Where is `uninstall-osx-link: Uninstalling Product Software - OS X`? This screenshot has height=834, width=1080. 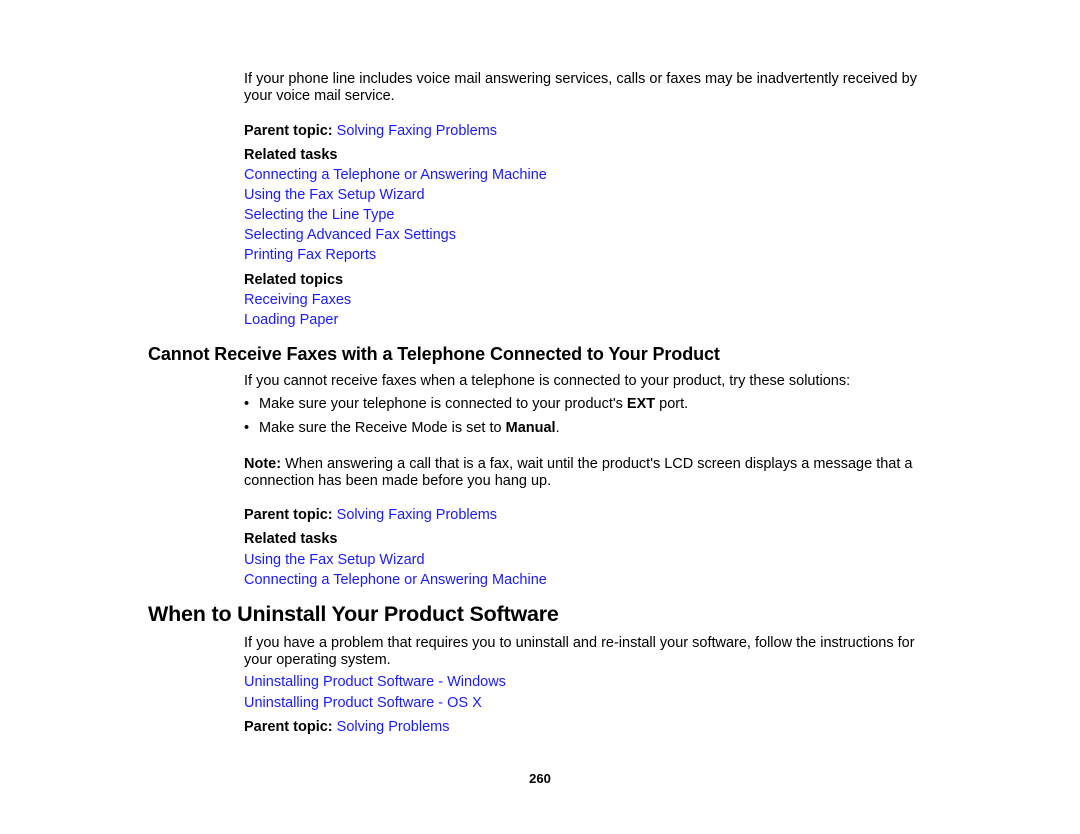
uninstall-osx-link: Uninstalling Product Software - OS X is located at coordinates (363, 703).